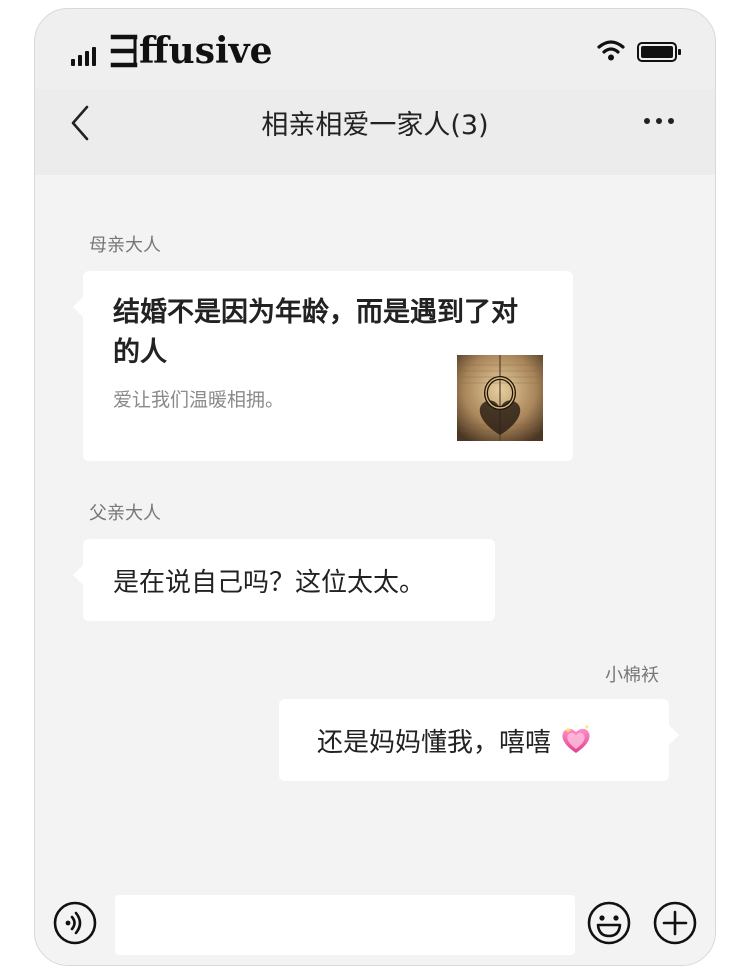 This screenshot has width=750, height=978. What do you see at coordinates (124, 51) in the screenshot?
I see `carrier-logo-icon` at bounding box center [124, 51].